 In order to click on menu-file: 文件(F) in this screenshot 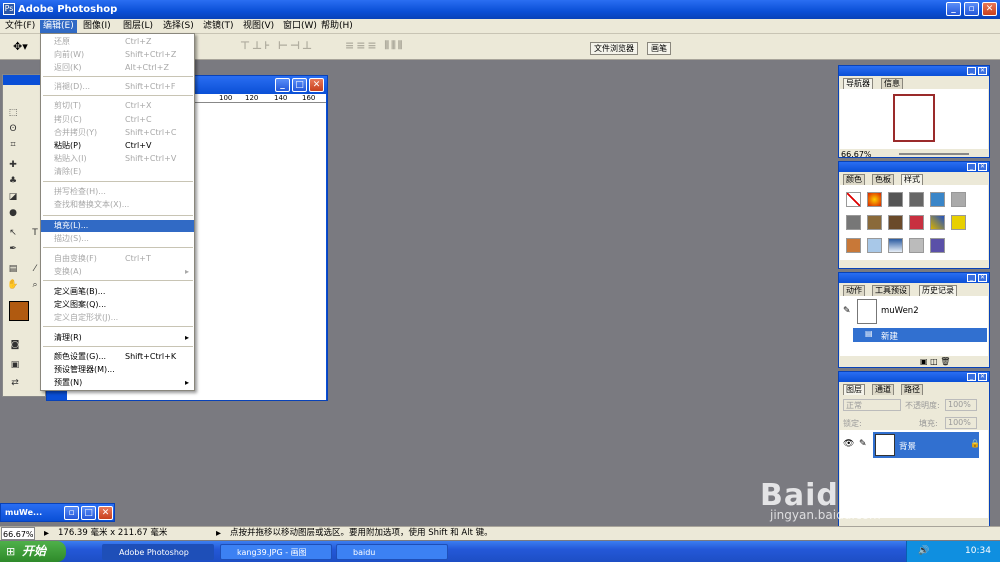, I will do `click(20, 26)`.